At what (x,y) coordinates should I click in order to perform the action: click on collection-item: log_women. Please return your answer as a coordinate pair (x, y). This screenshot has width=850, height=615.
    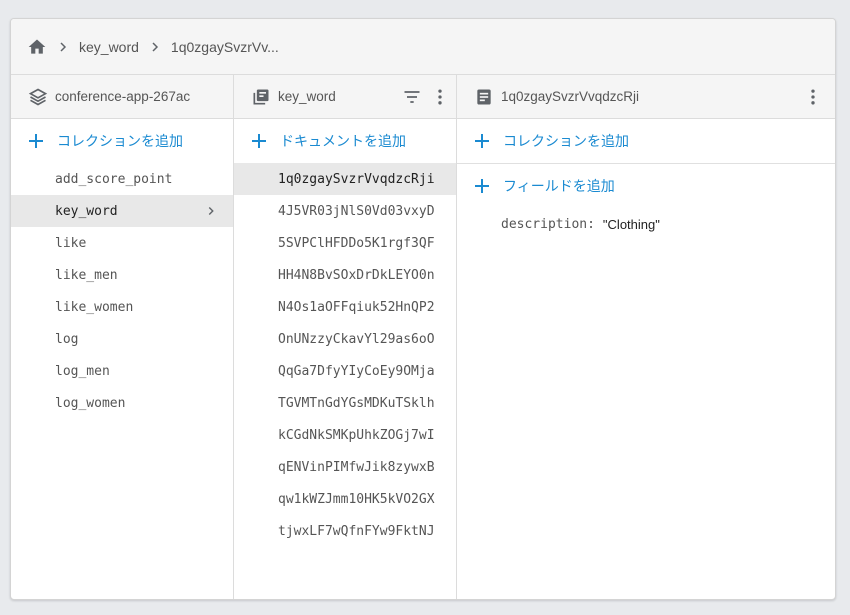
    Looking at the image, I should click on (122, 403).